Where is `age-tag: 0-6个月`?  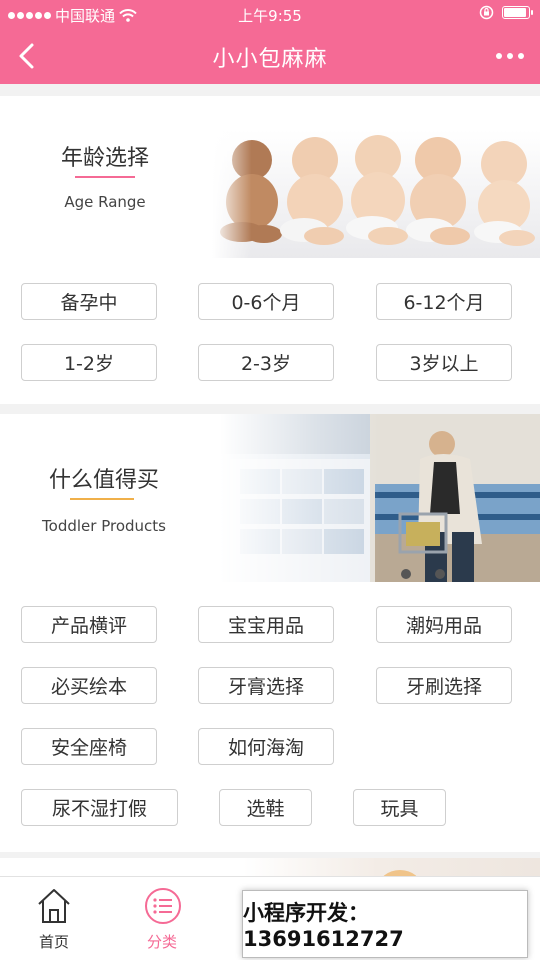
age-tag: 0-6个月 is located at coordinates (266, 301).